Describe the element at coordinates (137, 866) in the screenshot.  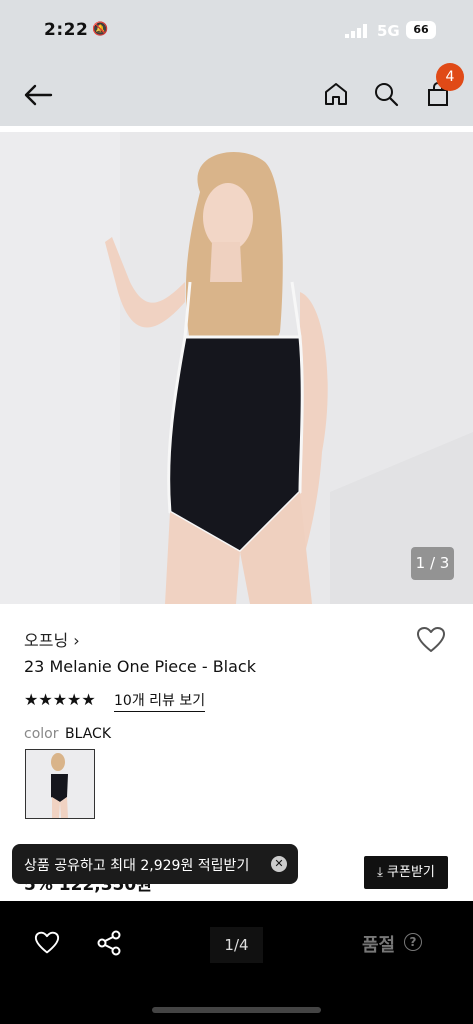
I see `toast-text: 상품 공유하고 최대 2,929원 적립받기` at that location.